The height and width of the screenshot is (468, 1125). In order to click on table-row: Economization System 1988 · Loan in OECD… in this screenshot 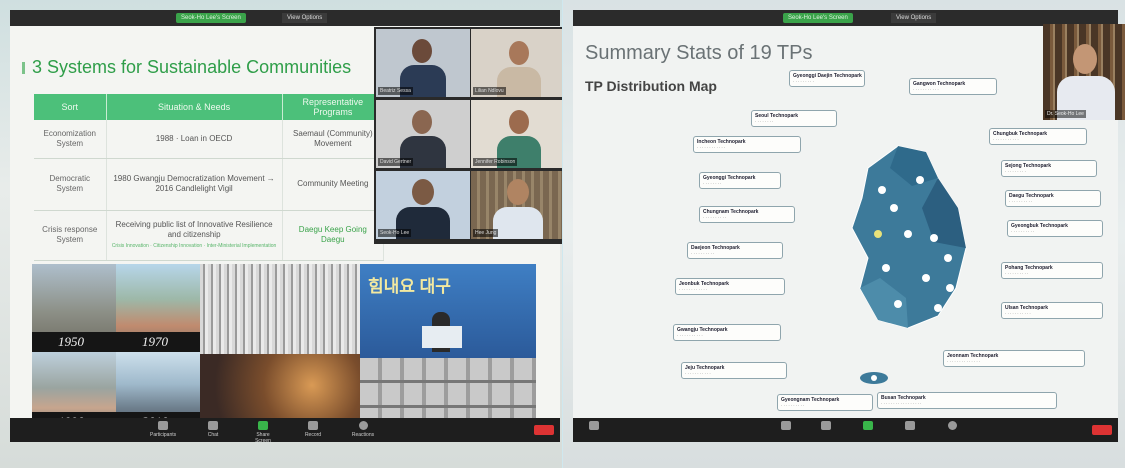, I will do `click(209, 139)`.